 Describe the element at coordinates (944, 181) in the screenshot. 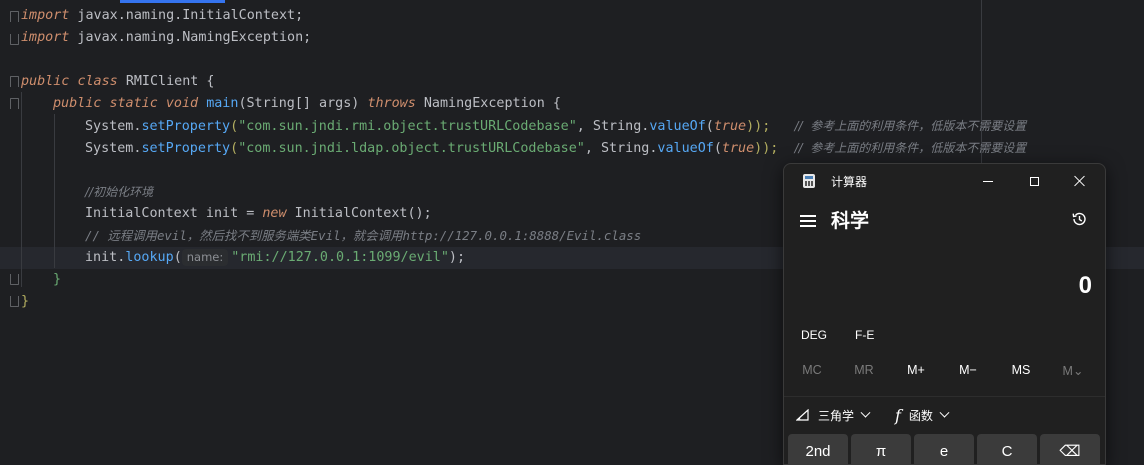

I see `title-bar: 计算器` at that location.